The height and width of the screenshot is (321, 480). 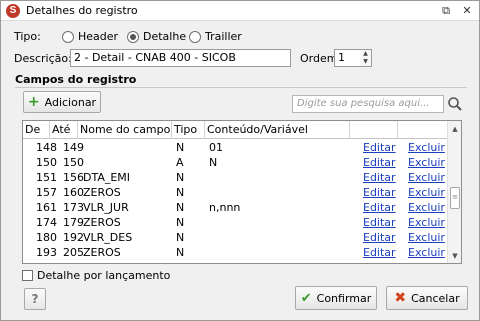 I want to click on detalhe-lancamento-label: Detalhe por lançamento, so click(x=103, y=275).